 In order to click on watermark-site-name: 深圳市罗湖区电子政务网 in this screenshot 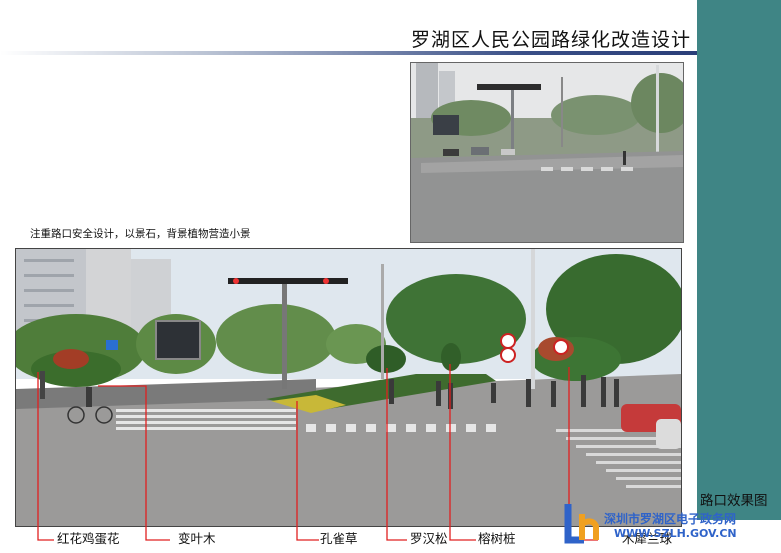, I will do `click(670, 519)`.